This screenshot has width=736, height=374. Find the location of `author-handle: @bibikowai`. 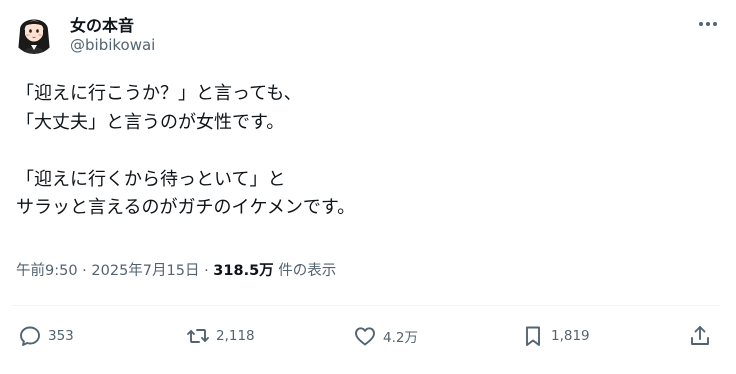

author-handle: @bibikowai is located at coordinates (112, 45).